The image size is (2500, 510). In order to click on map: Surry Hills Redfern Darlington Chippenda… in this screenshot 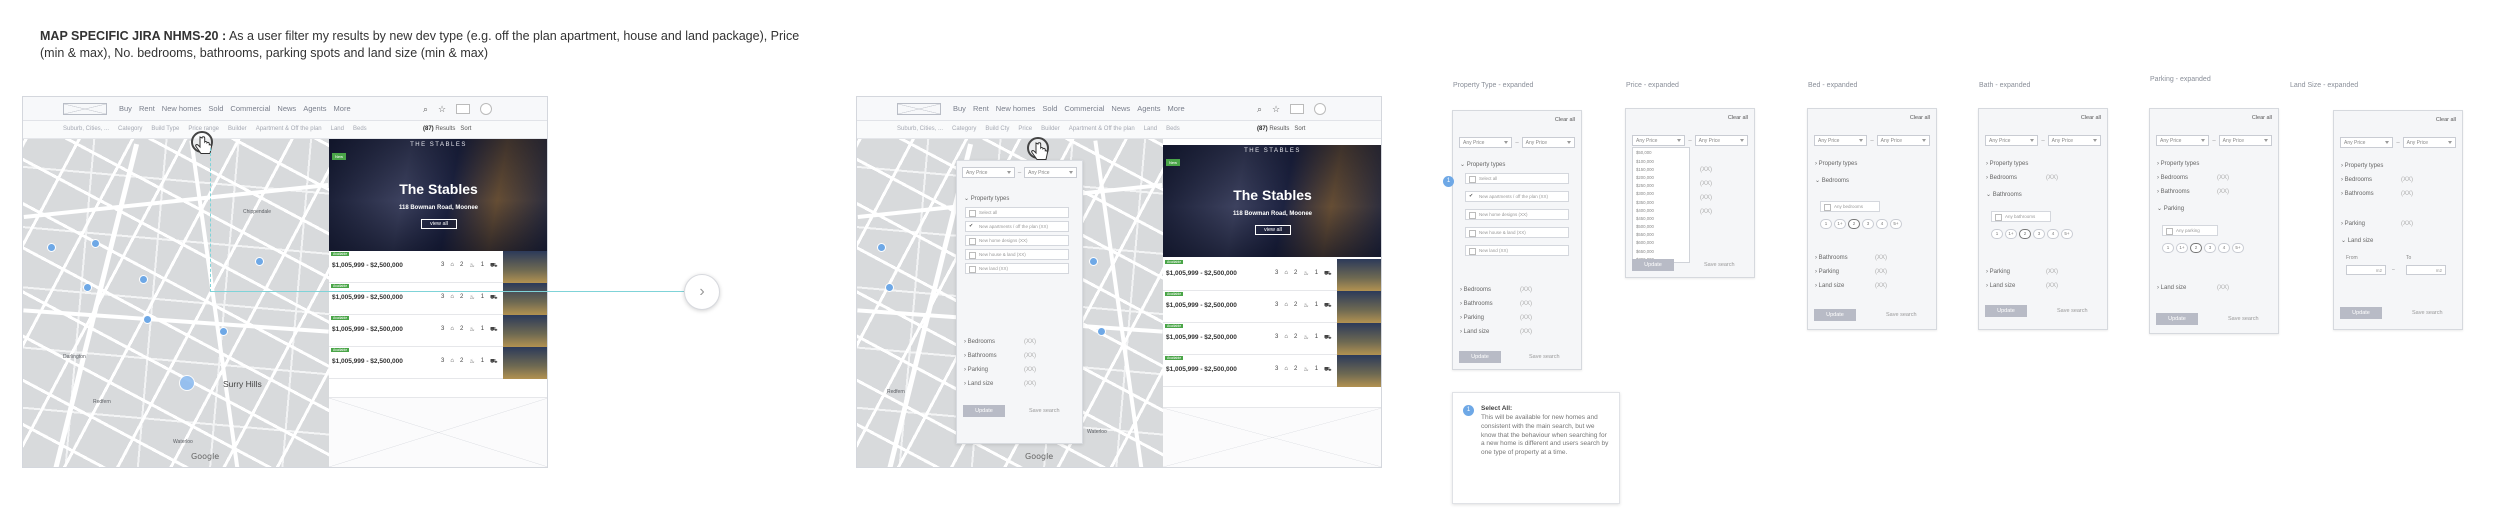, I will do `click(176, 303)`.